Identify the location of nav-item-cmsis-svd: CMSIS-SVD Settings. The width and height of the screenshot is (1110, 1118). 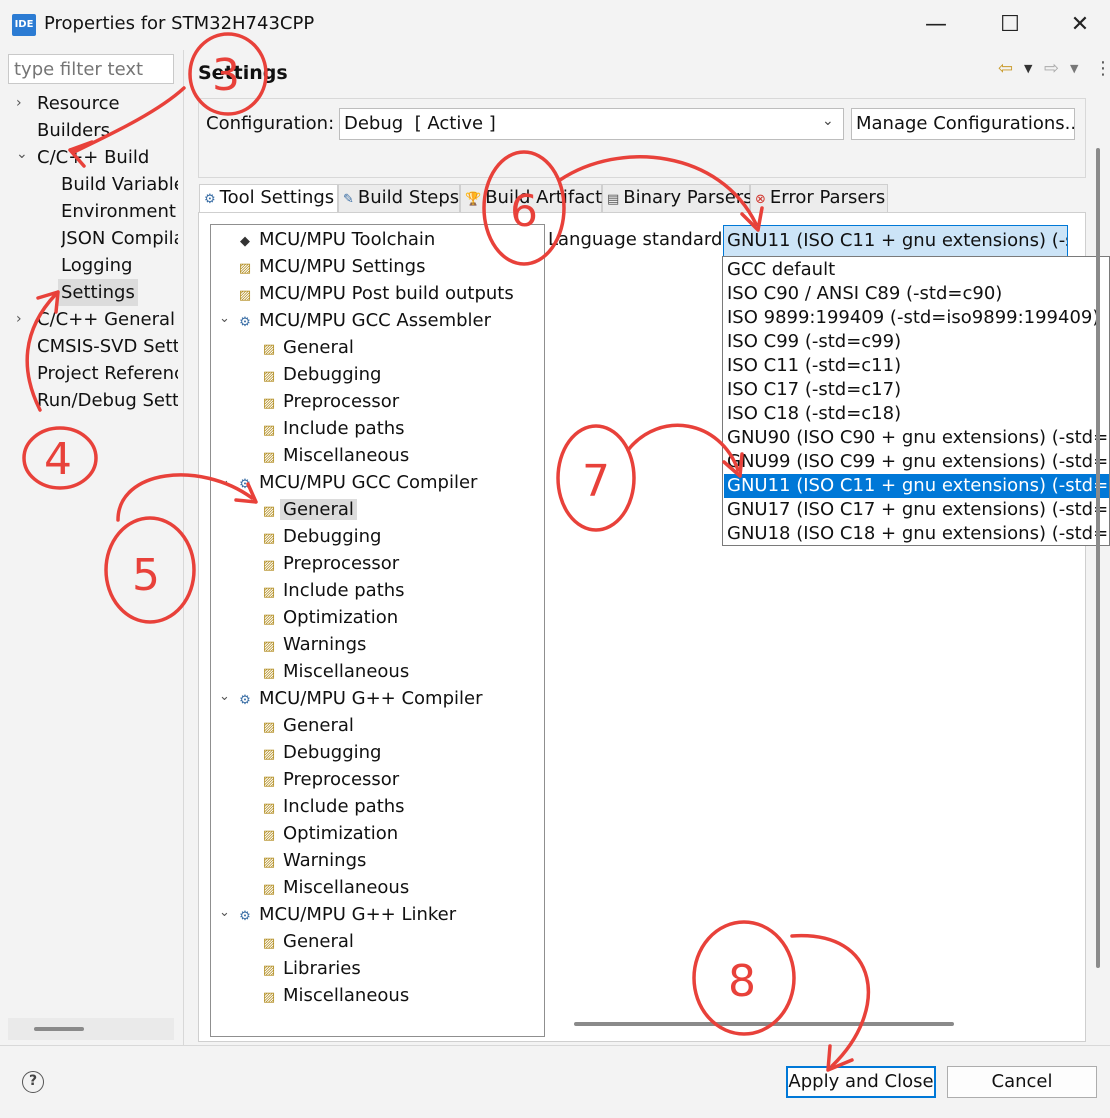
(107, 346).